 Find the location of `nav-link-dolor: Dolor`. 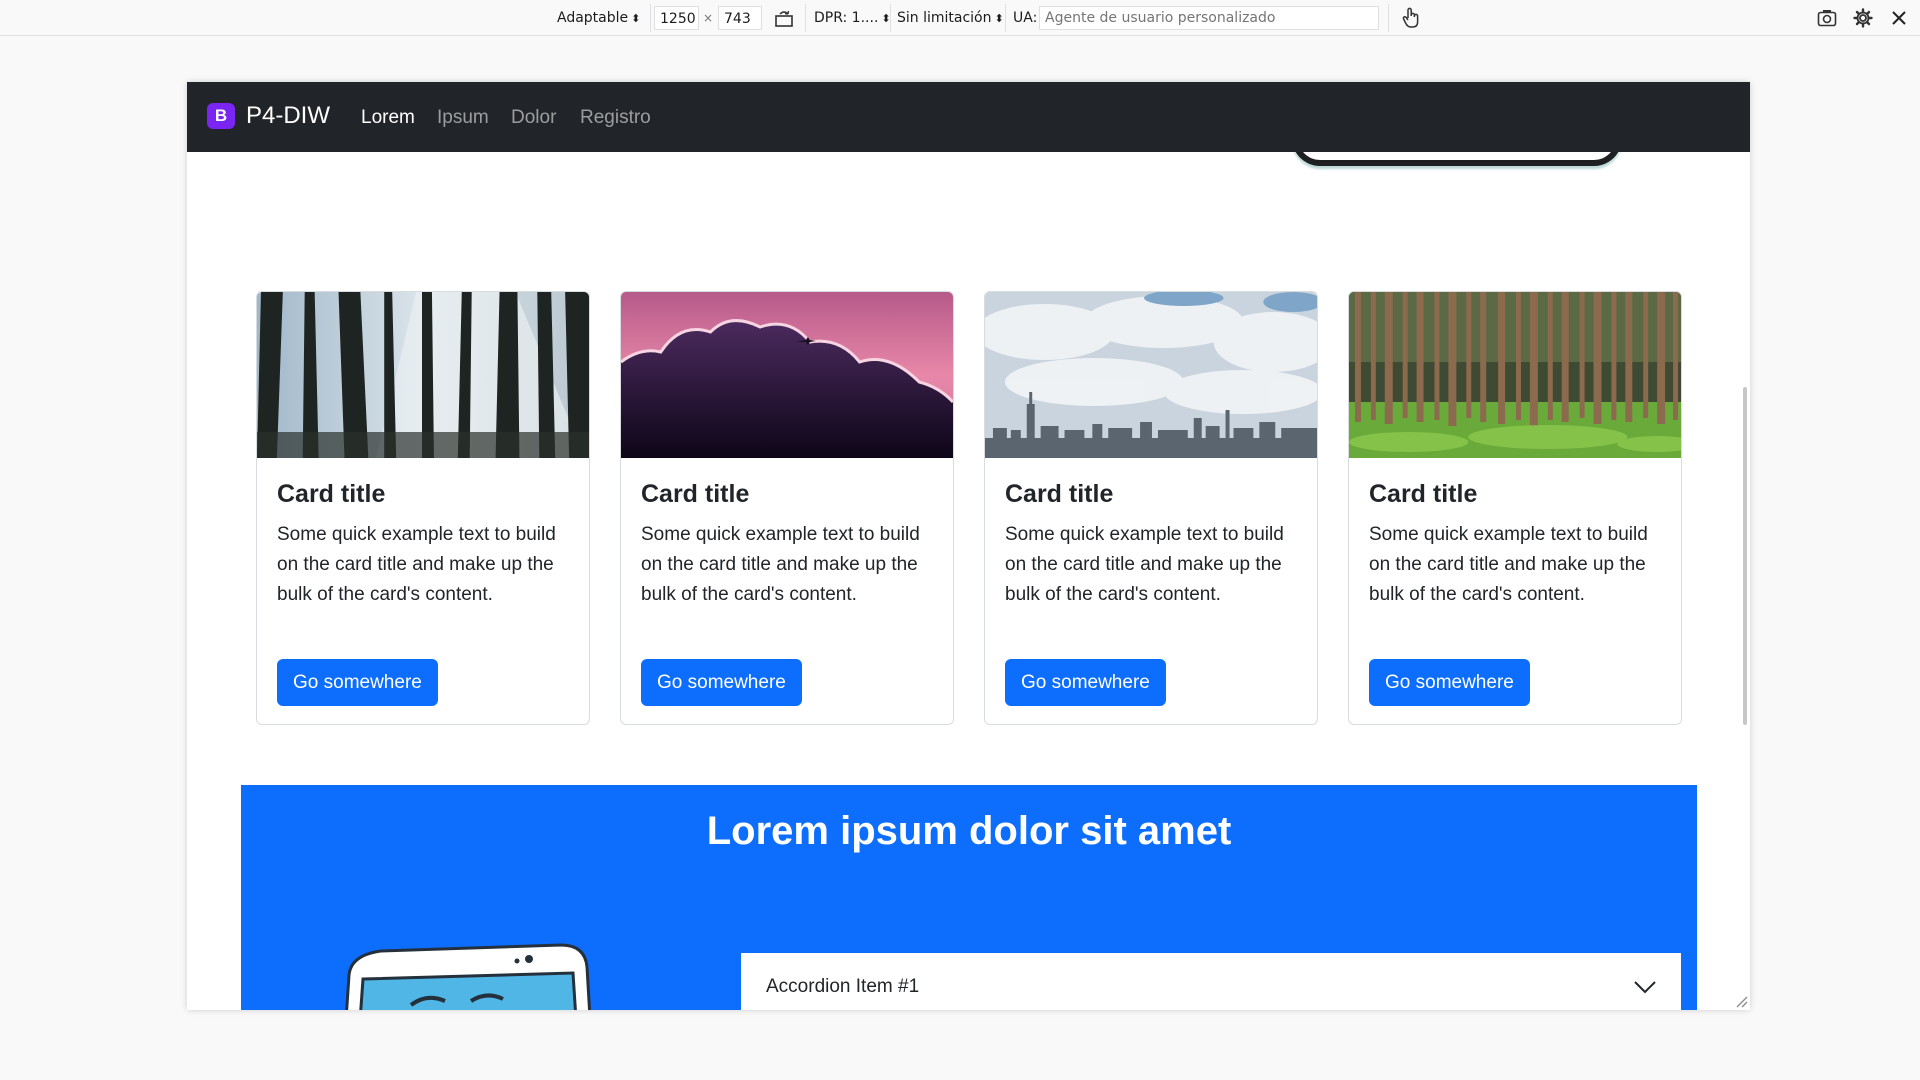

nav-link-dolor: Dolor is located at coordinates (533, 118).